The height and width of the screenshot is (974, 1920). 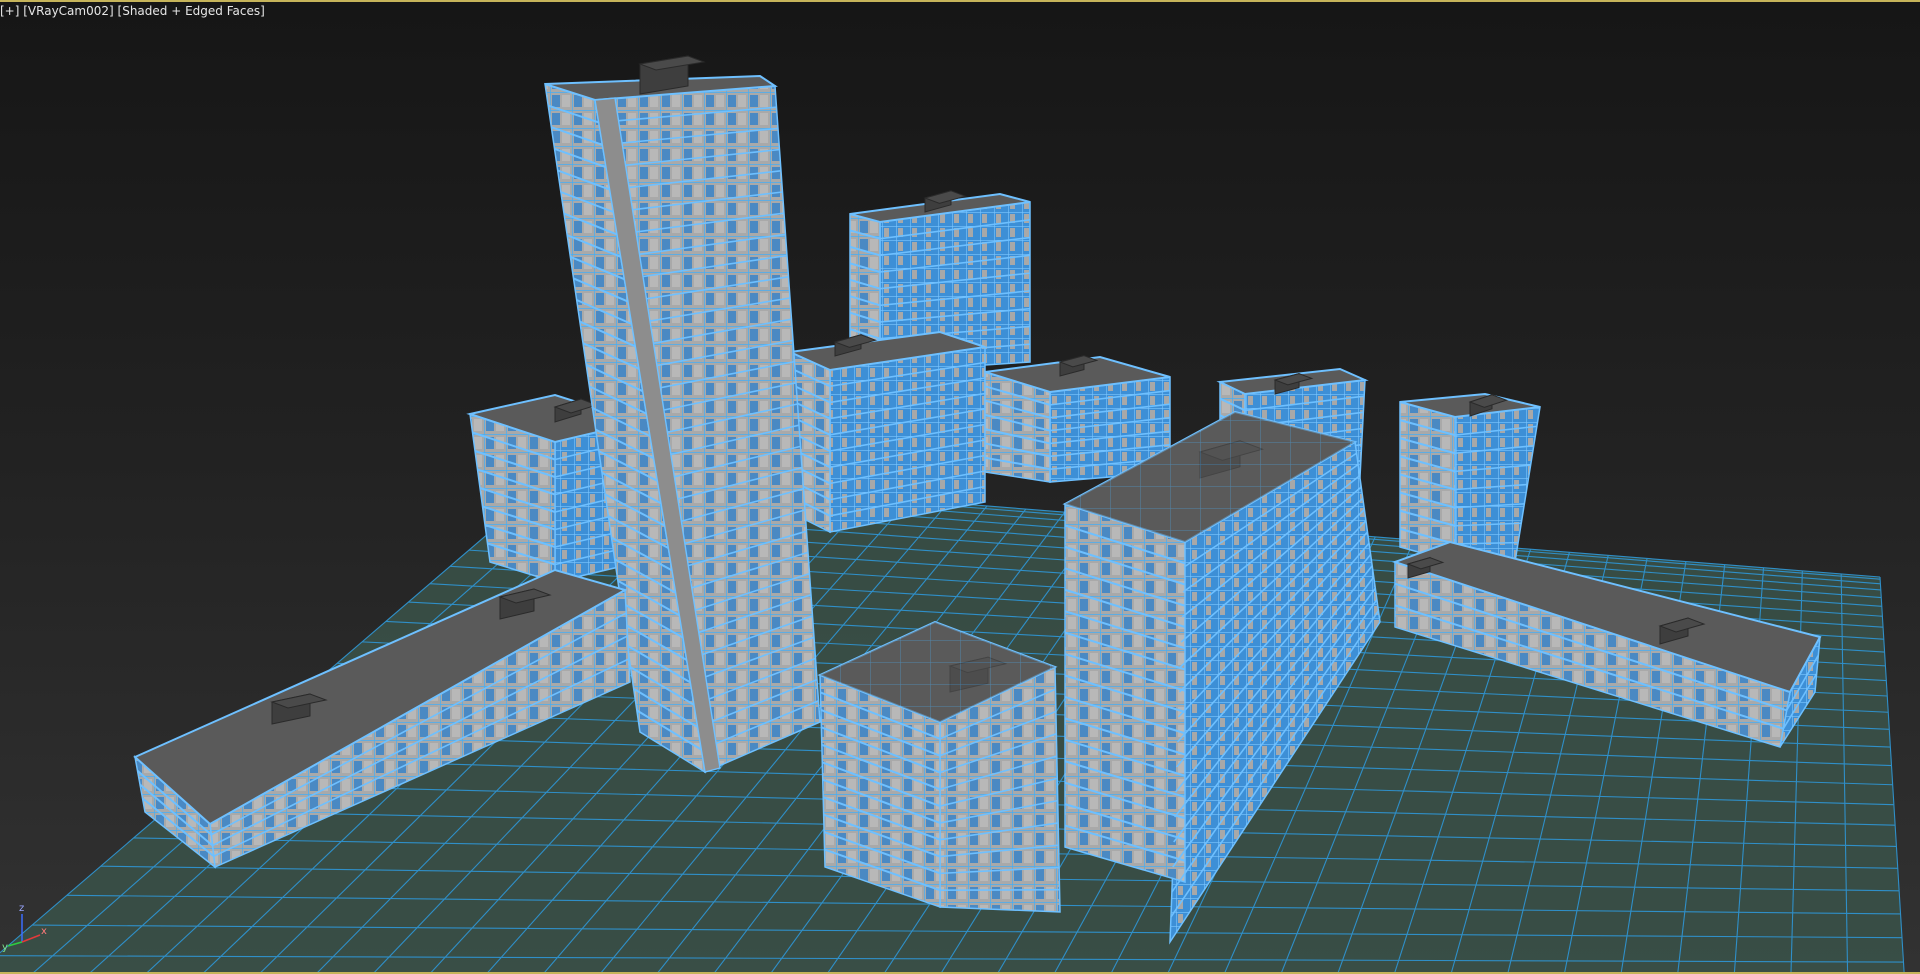 What do you see at coordinates (44, 931) in the screenshot?
I see `axis-x-label: x` at bounding box center [44, 931].